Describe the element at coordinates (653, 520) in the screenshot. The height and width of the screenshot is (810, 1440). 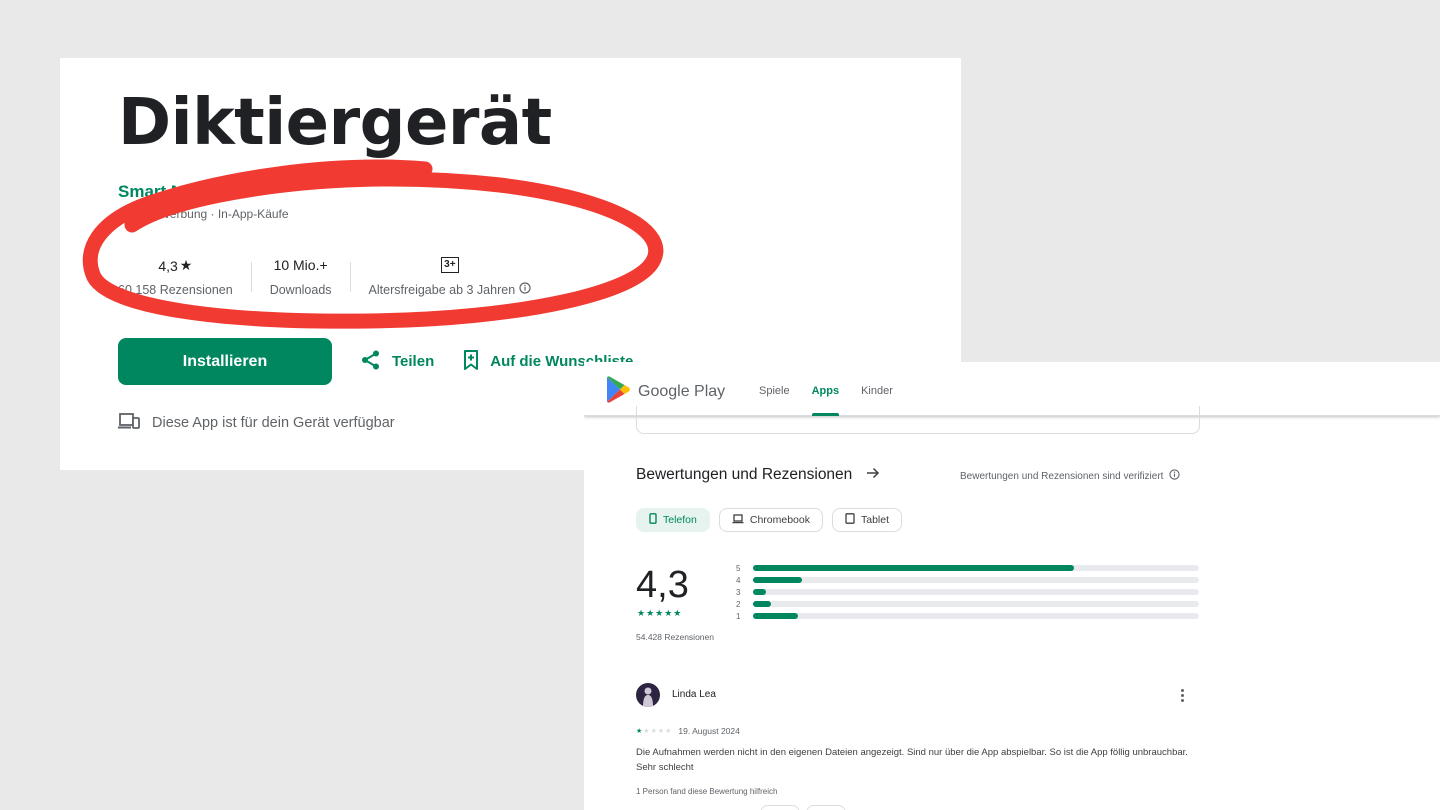
I see `phone-icon` at that location.